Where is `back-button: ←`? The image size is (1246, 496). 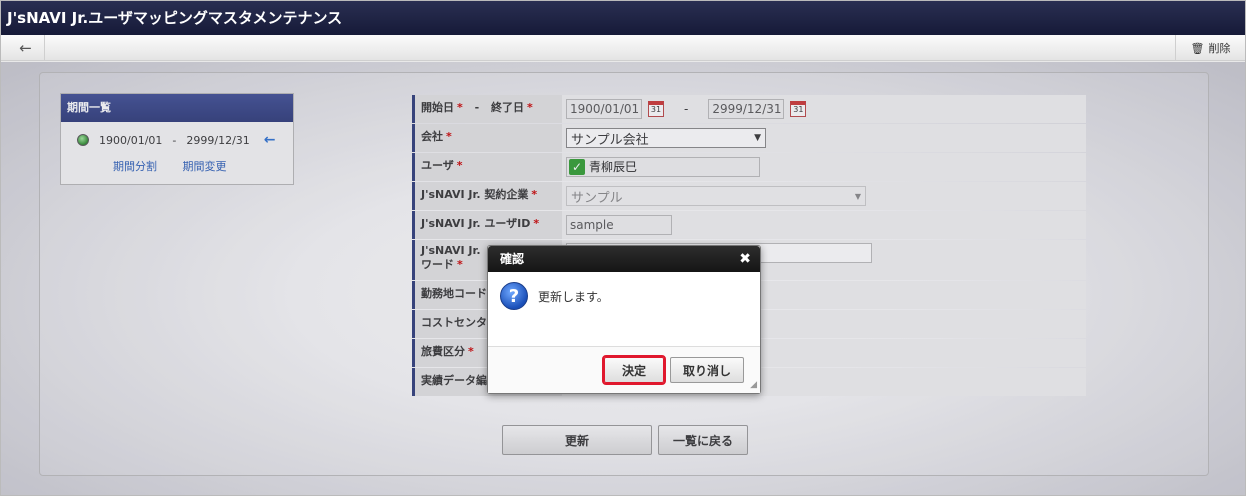
back-button: ← is located at coordinates (26, 48).